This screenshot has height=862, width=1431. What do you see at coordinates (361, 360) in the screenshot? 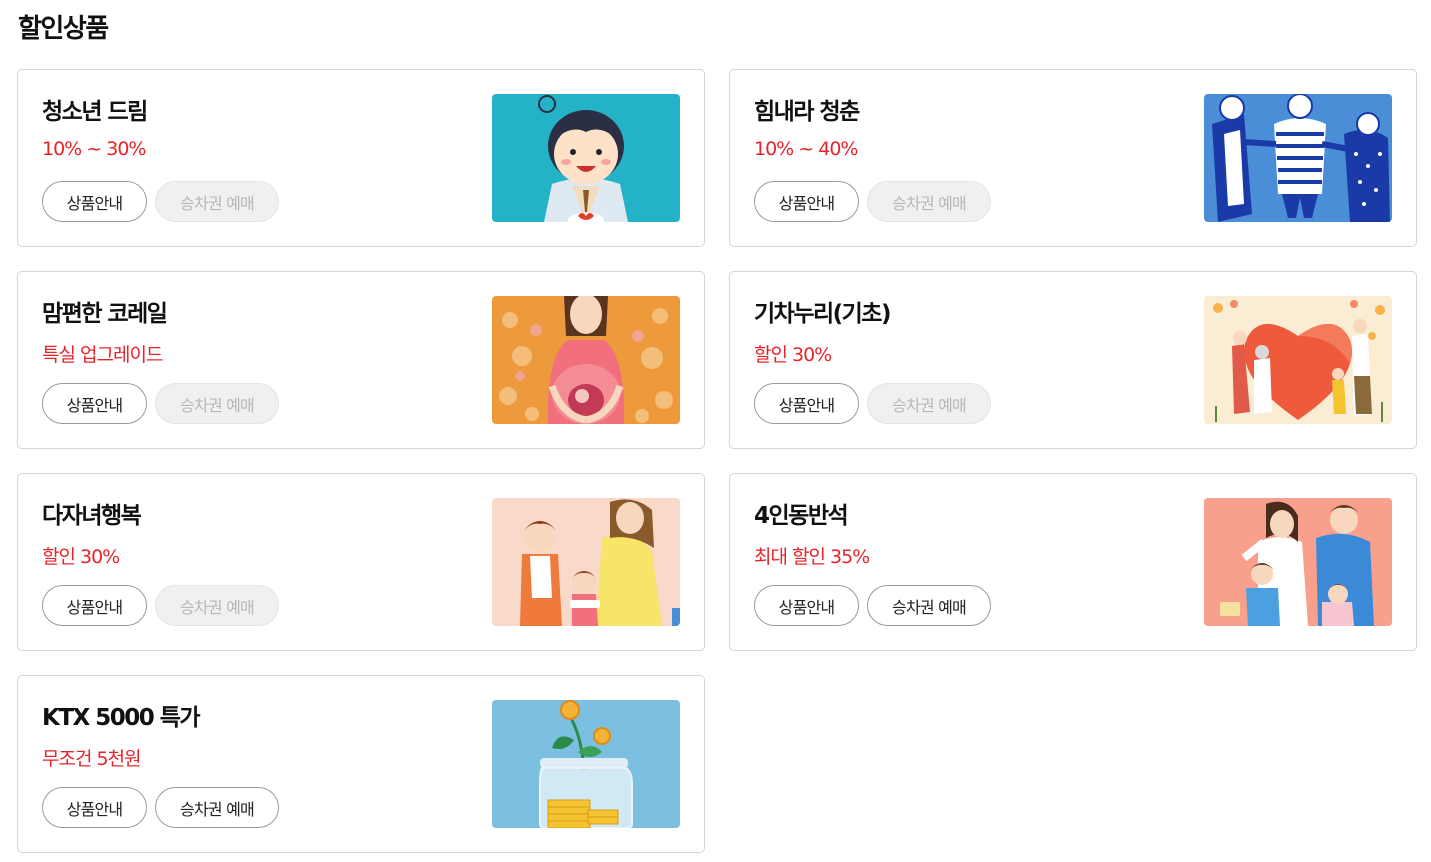
I see `product-card-comfortable-korail: 맘편한 코레일 특실 업그레이드 상품안내 승차권 예매` at bounding box center [361, 360].